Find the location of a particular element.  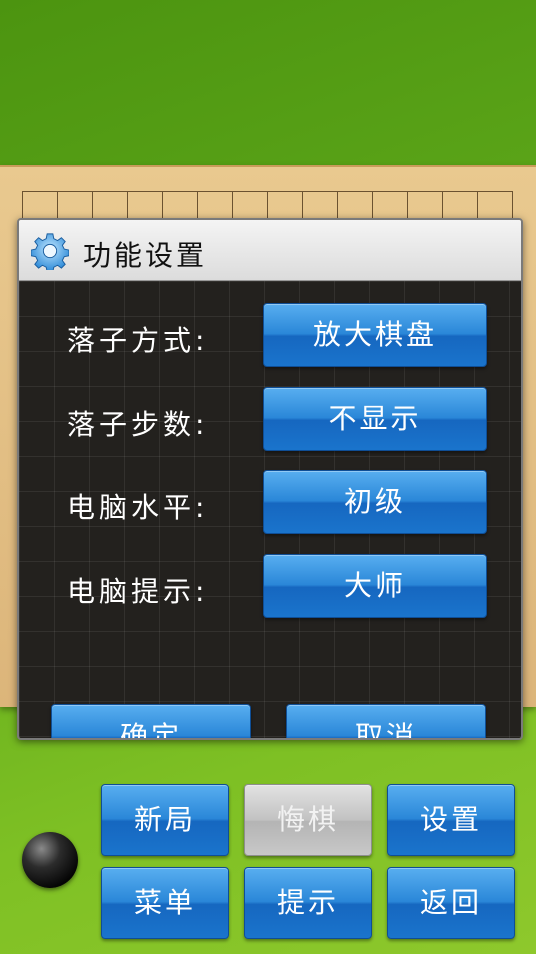

hint-button: 提示 is located at coordinates (308, 903).